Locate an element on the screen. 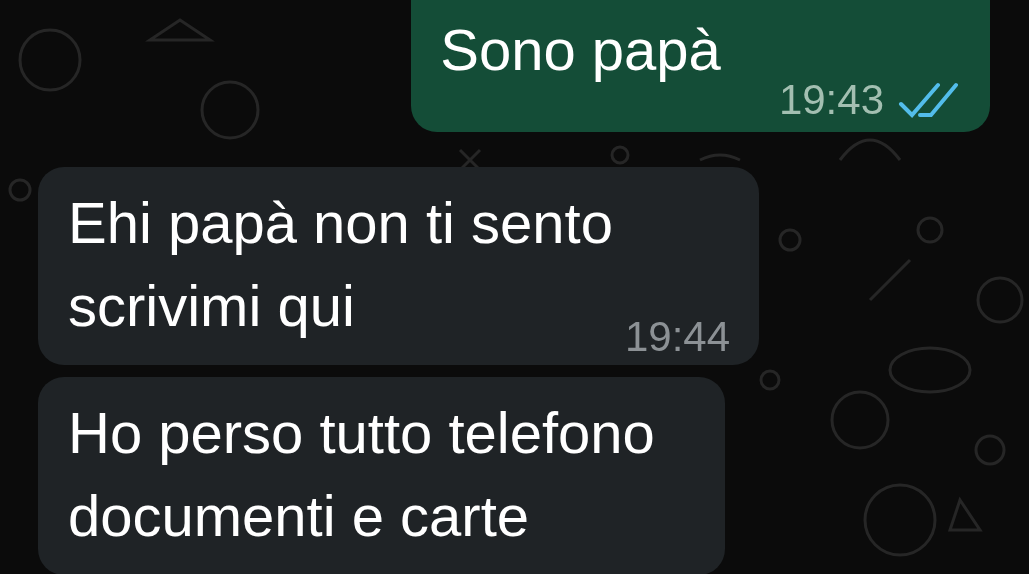 The width and height of the screenshot is (1029, 574). message-text: Ehi papà non ti sento scrivimi qui is located at coordinates (340, 264).